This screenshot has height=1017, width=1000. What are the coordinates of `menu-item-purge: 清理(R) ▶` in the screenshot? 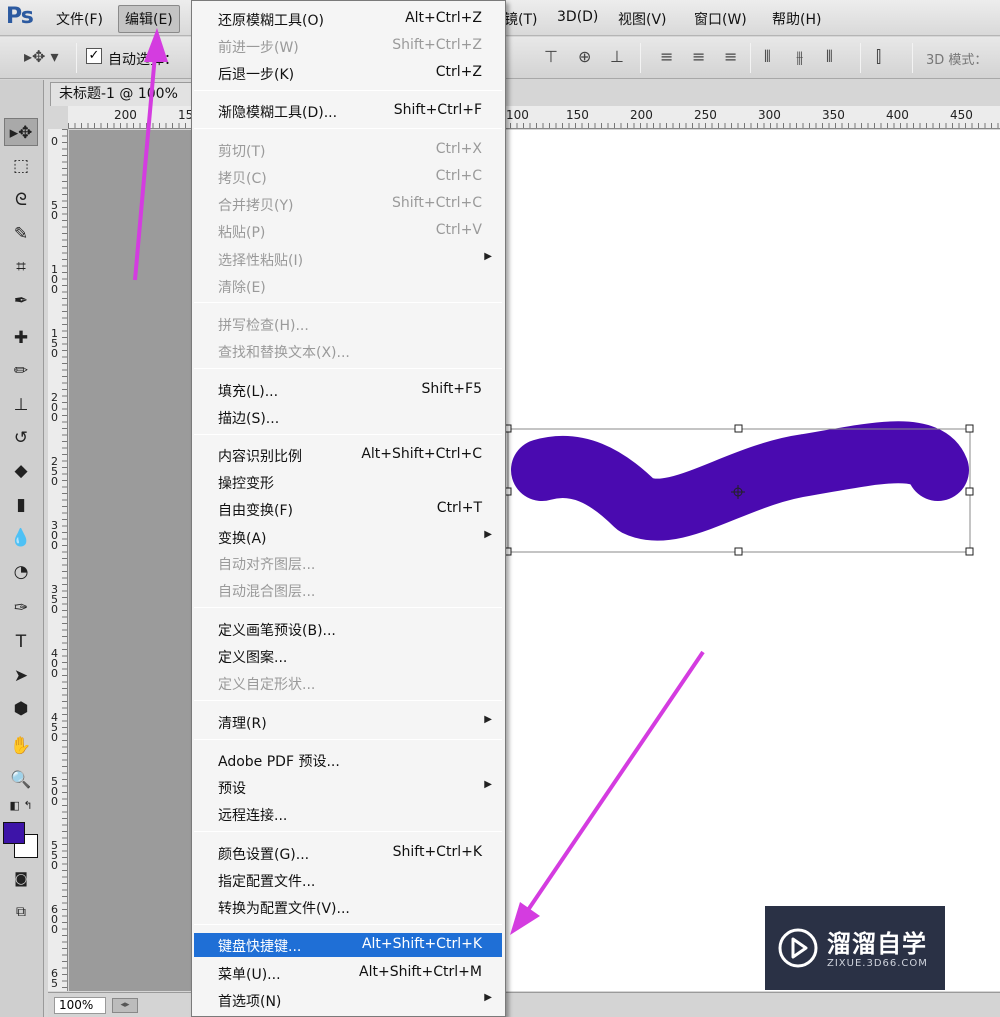 It's located at (348, 722).